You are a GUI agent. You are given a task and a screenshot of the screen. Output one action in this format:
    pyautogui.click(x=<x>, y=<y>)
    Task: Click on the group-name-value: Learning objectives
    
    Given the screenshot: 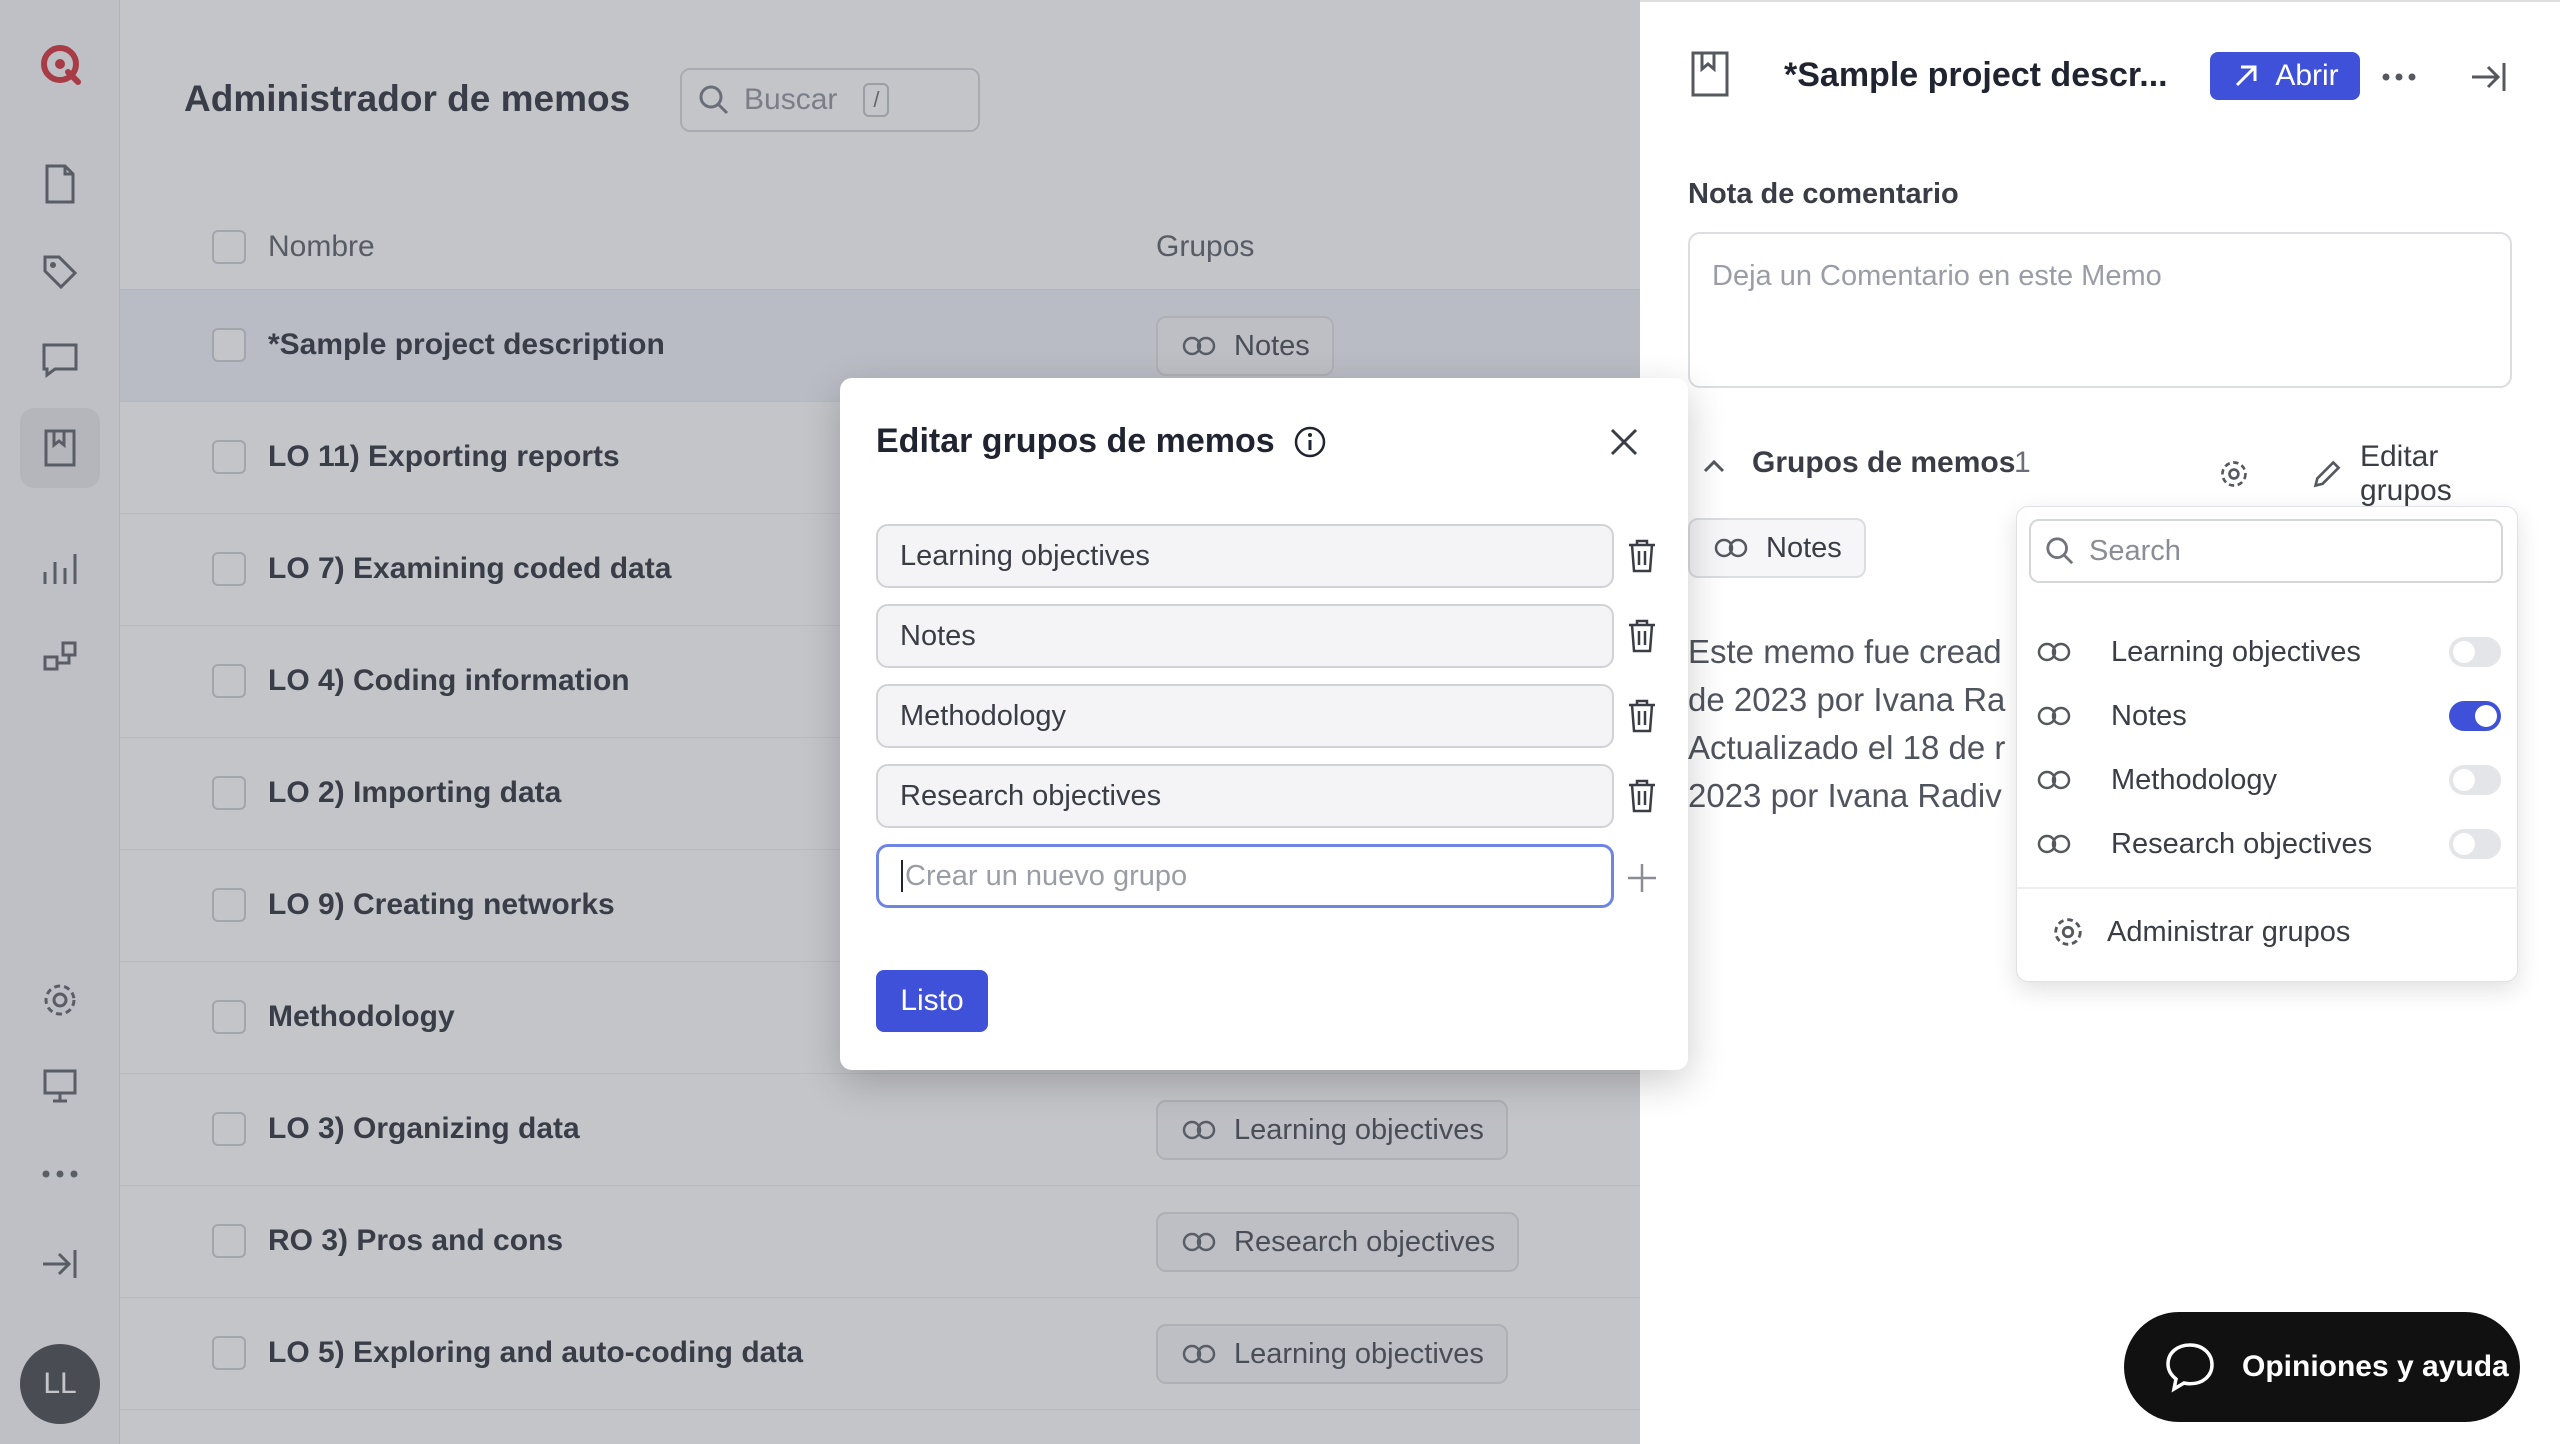 What is the action you would take?
    pyautogui.click(x=1025, y=555)
    